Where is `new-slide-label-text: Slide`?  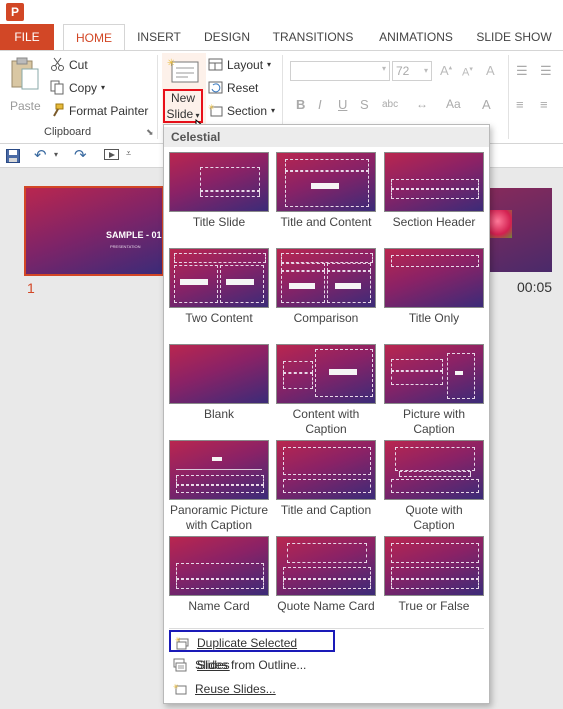
new-slide-label-text: Slide is located at coordinates (180, 114).